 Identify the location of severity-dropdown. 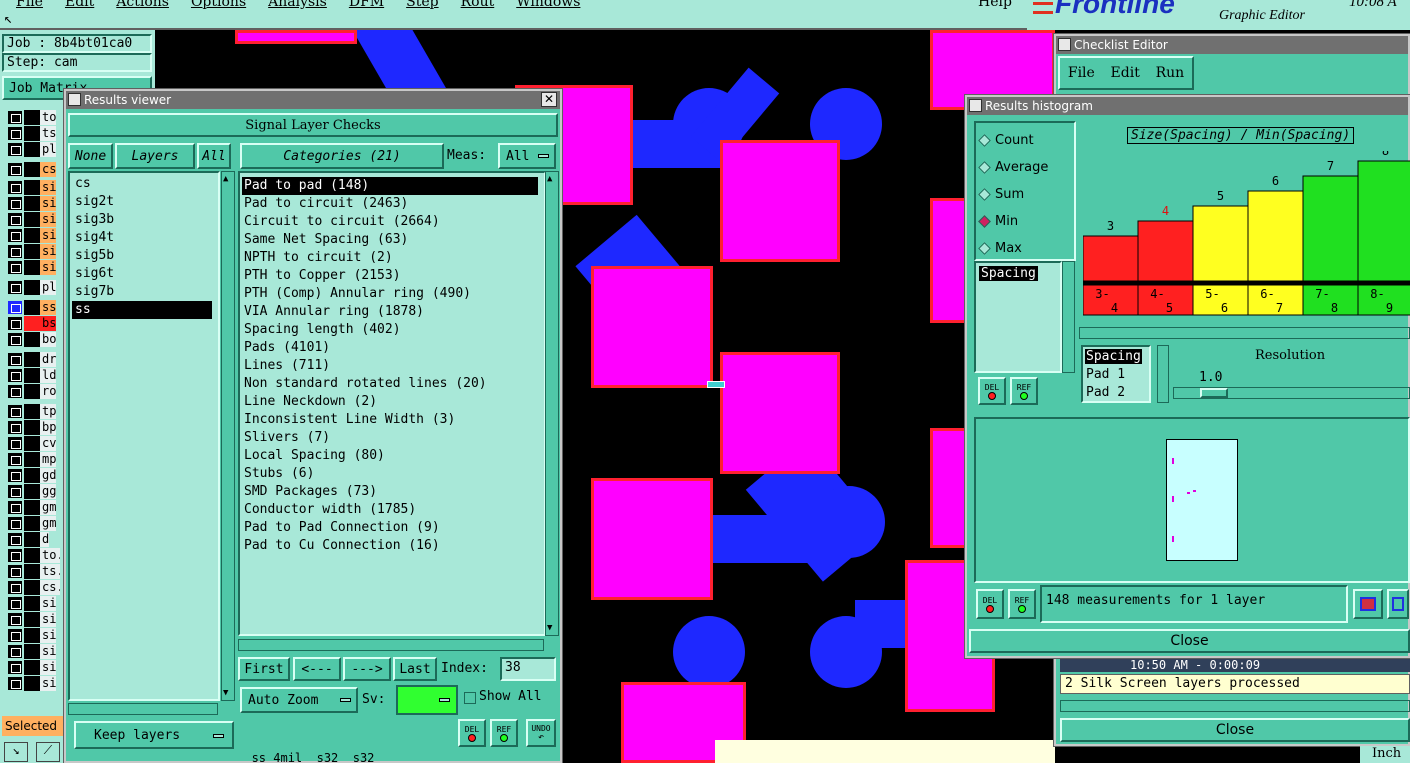
(427, 700).